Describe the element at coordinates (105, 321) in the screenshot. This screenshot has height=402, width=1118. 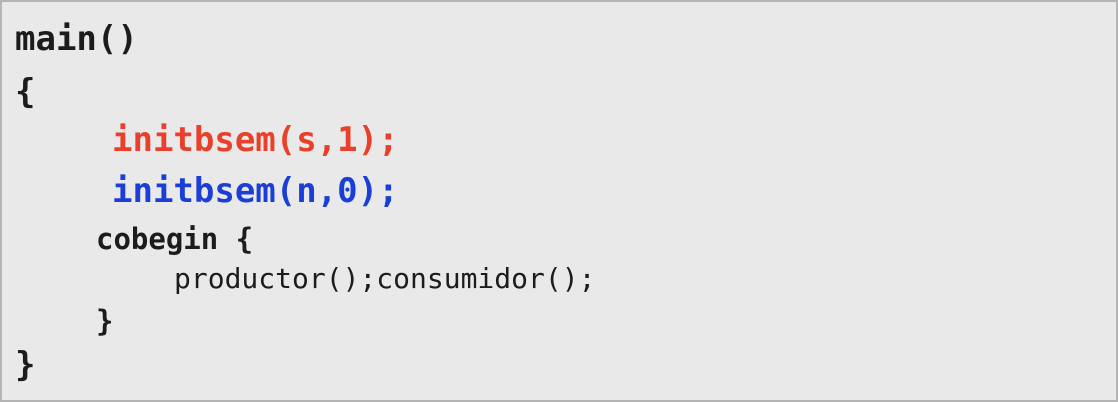
I see `code-line-cobegin-close: }` at that location.